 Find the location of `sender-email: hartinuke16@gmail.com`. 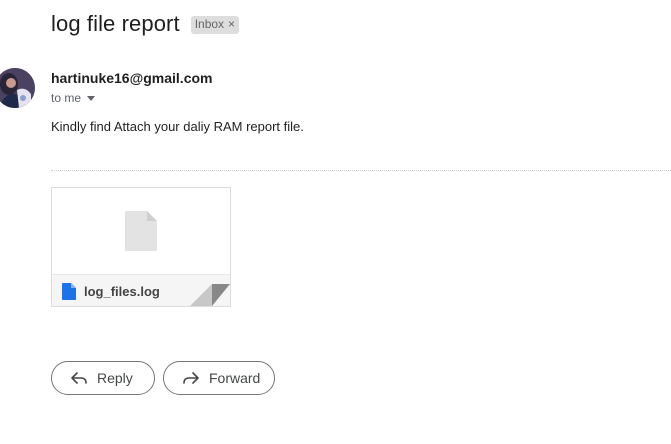

sender-email: hartinuke16@gmail.com is located at coordinates (132, 78).